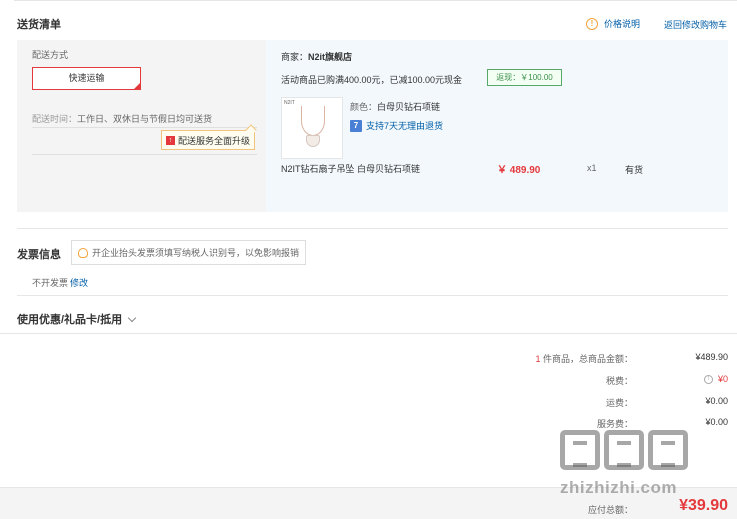 Image resolution: width=737 pixels, height=519 pixels. What do you see at coordinates (409, 107) in the screenshot?
I see `color-value: 白母贝钻石项链` at bounding box center [409, 107].